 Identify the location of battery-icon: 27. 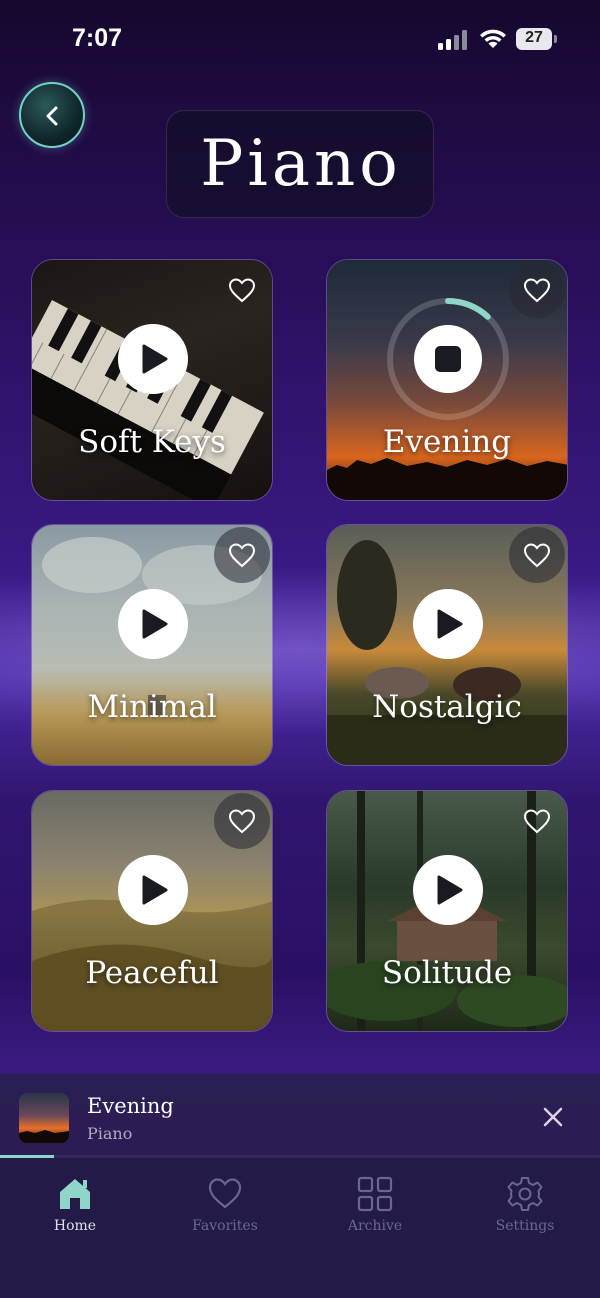
(537, 39).